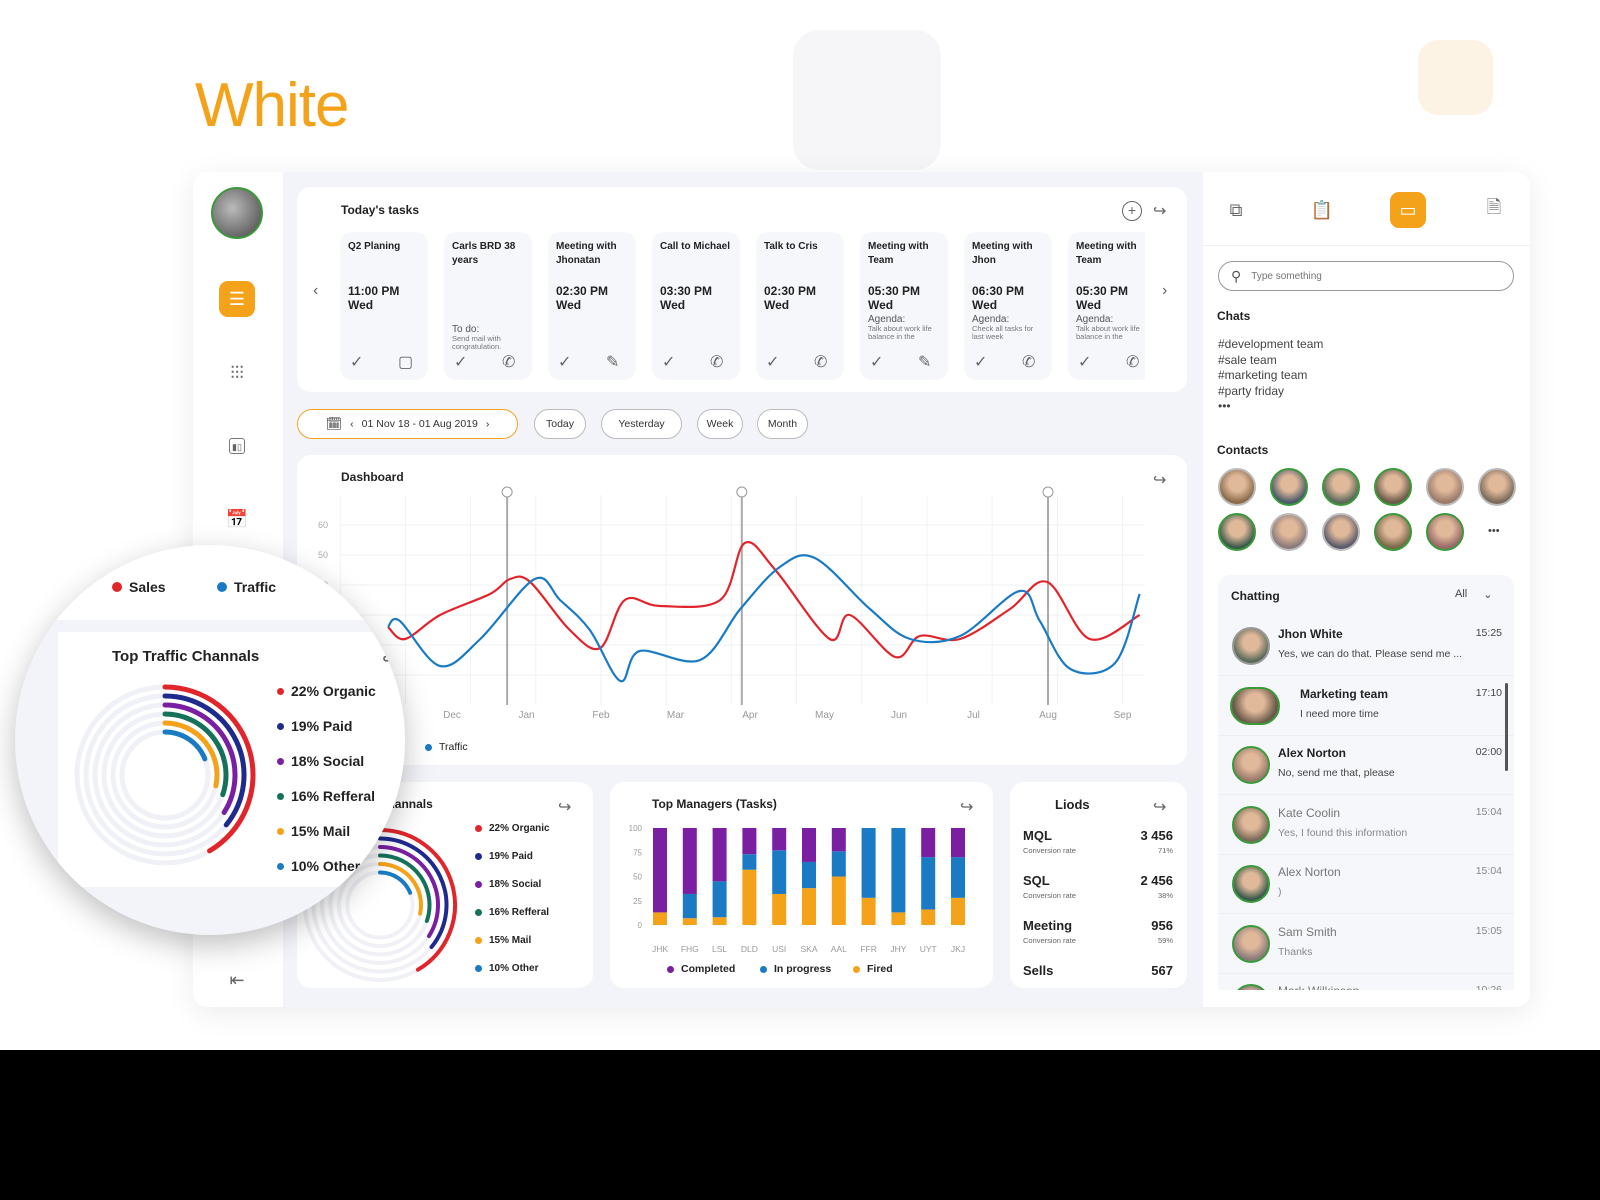 Image resolution: width=1600 pixels, height=1200 pixels. I want to click on chat-preview: Yes, I found this information, so click(1343, 832).